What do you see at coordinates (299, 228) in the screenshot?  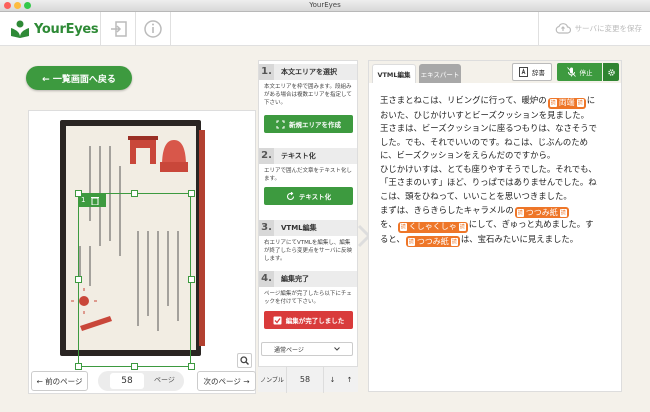 I see `step-title: VTML編集` at bounding box center [299, 228].